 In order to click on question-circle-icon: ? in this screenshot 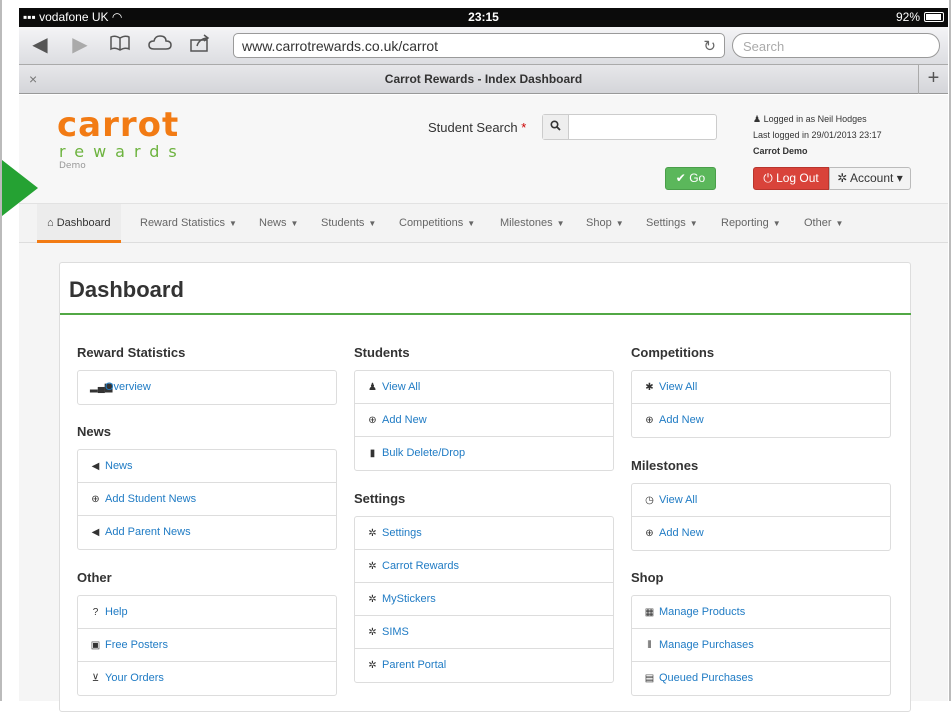, I will do `click(95, 612)`.